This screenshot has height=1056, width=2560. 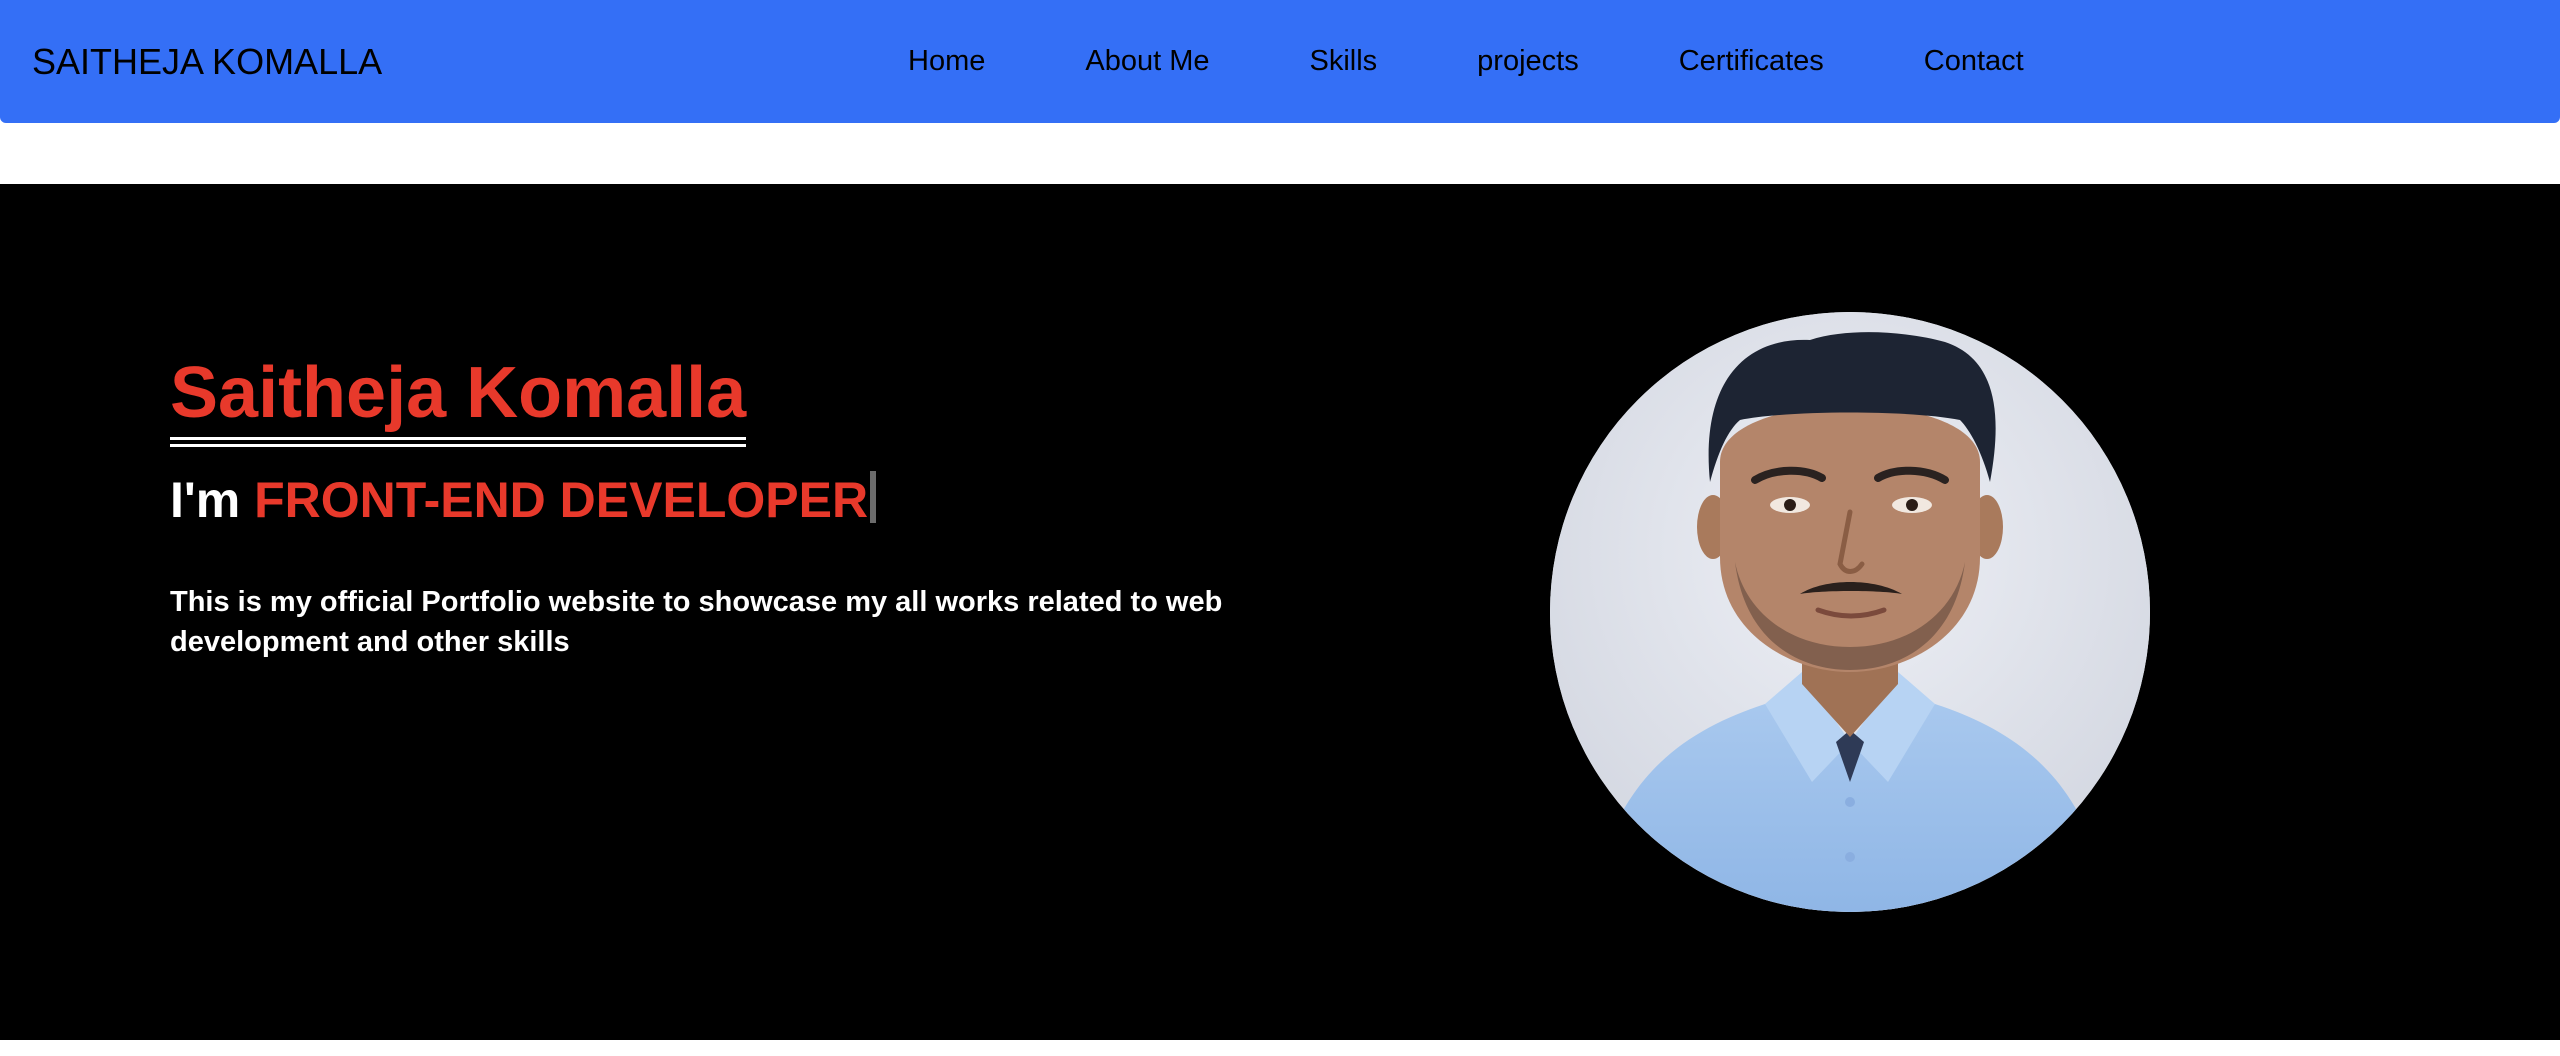 I want to click on profile-photo, so click(x=1850, y=612).